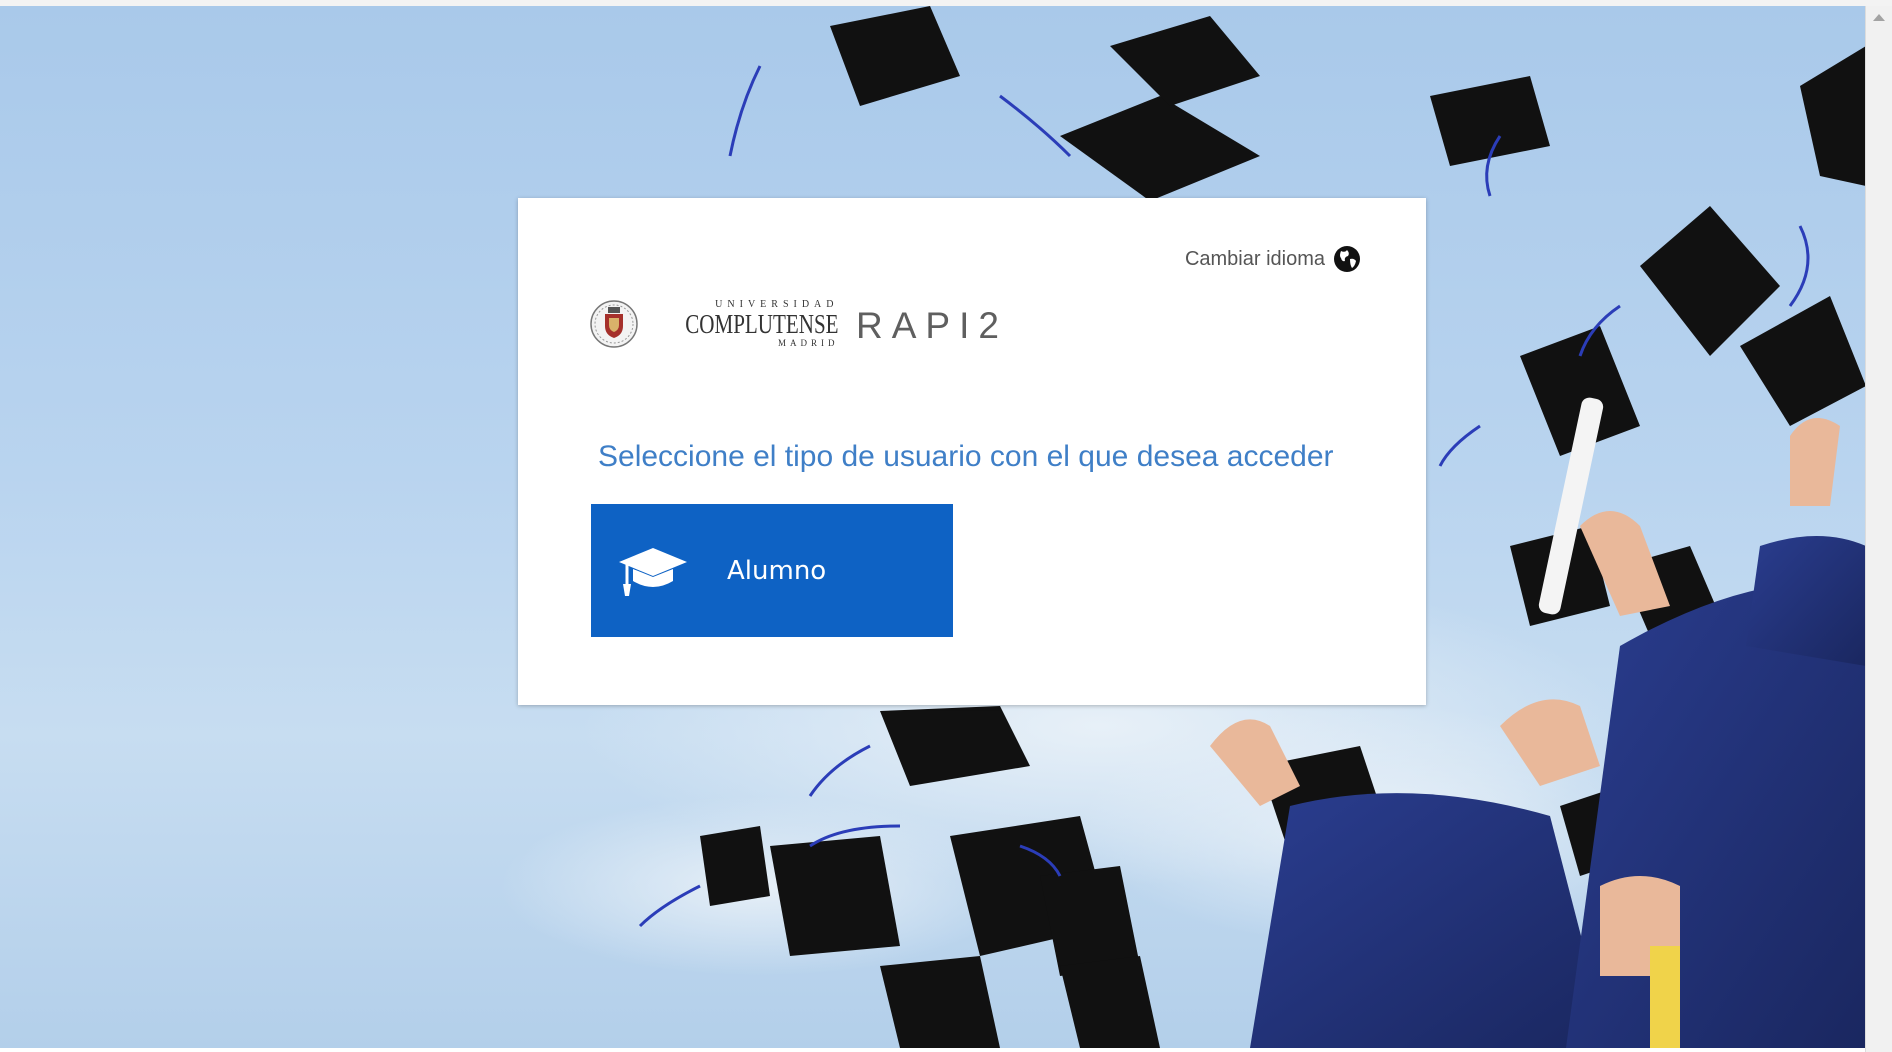 The height and width of the screenshot is (1052, 1892). Describe the element at coordinates (777, 570) in the screenshot. I see `student-role-label: Alumno` at that location.